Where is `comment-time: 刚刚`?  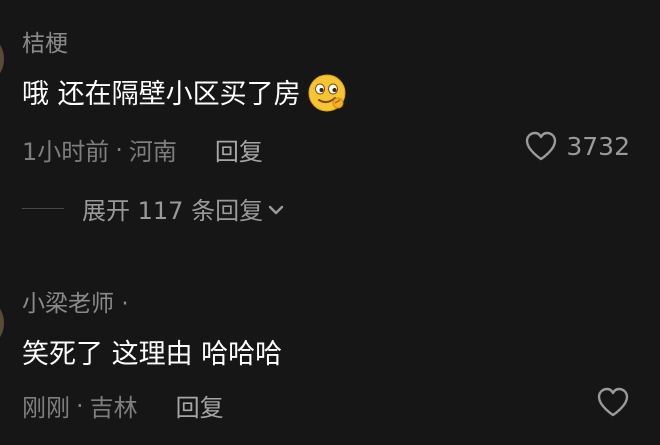
comment-time: 刚刚 is located at coordinates (46, 408).